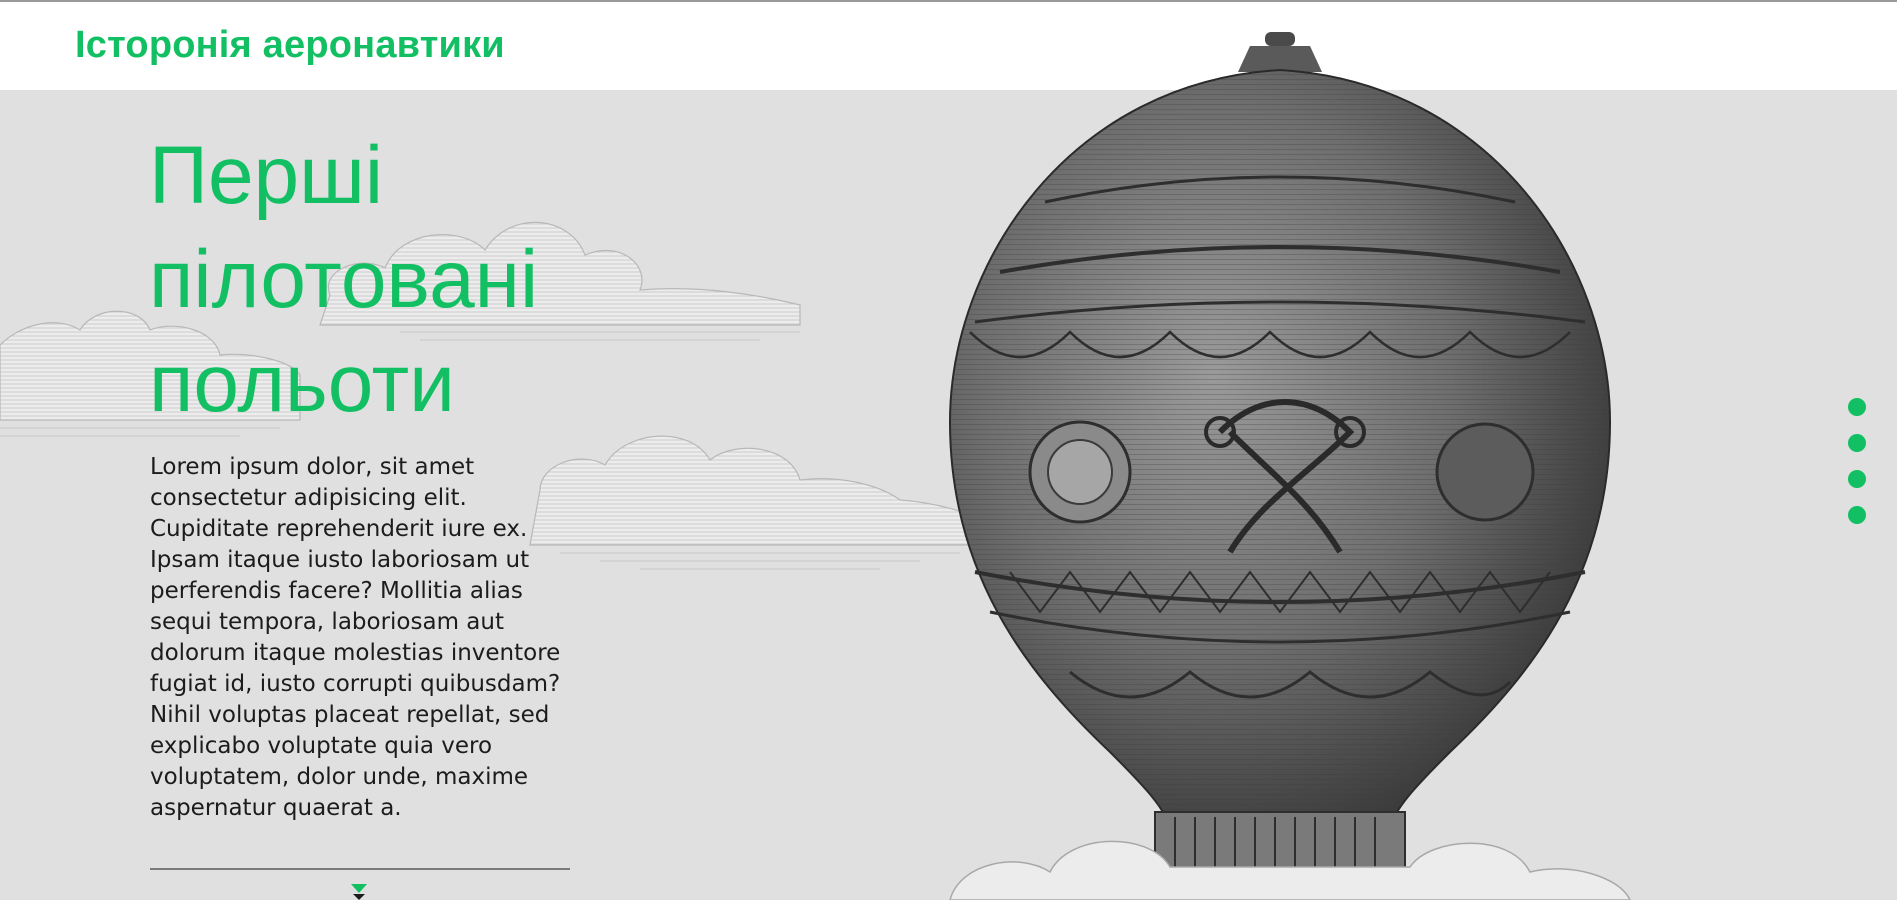  What do you see at coordinates (290, 45) in the screenshot?
I see `site-title: Історонія аеронавтики` at bounding box center [290, 45].